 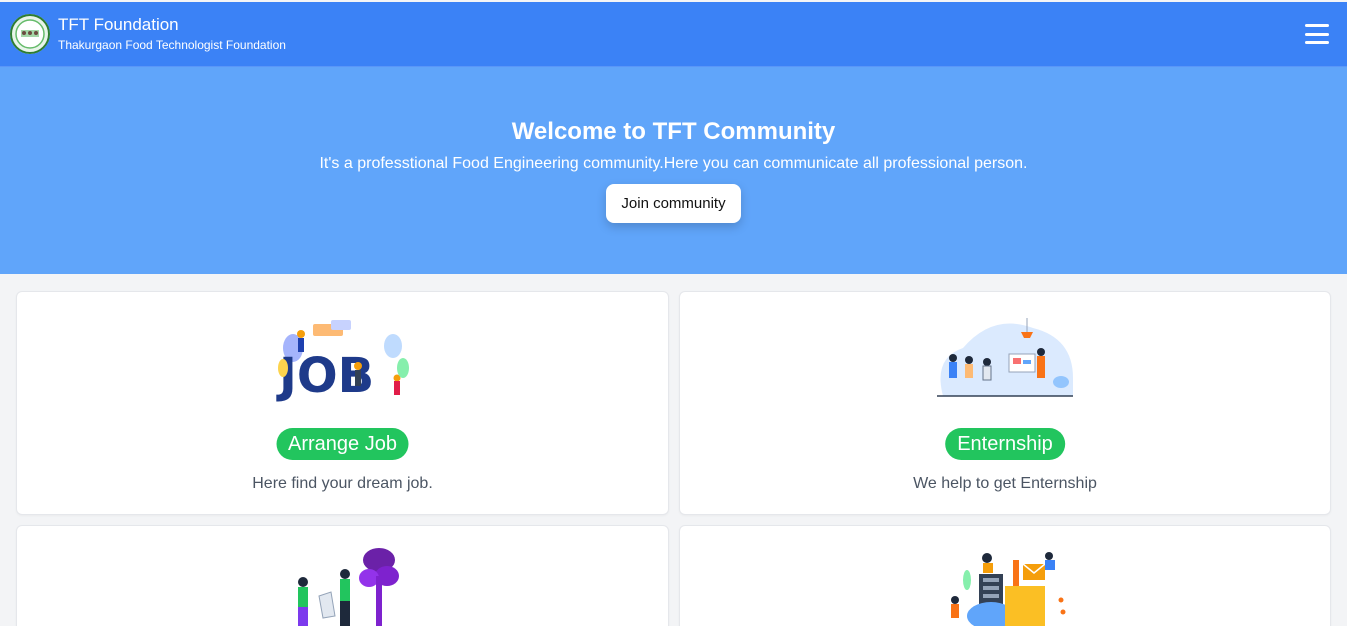 I want to click on card-title-arrange-job: Arrange Job, so click(x=342, y=444).